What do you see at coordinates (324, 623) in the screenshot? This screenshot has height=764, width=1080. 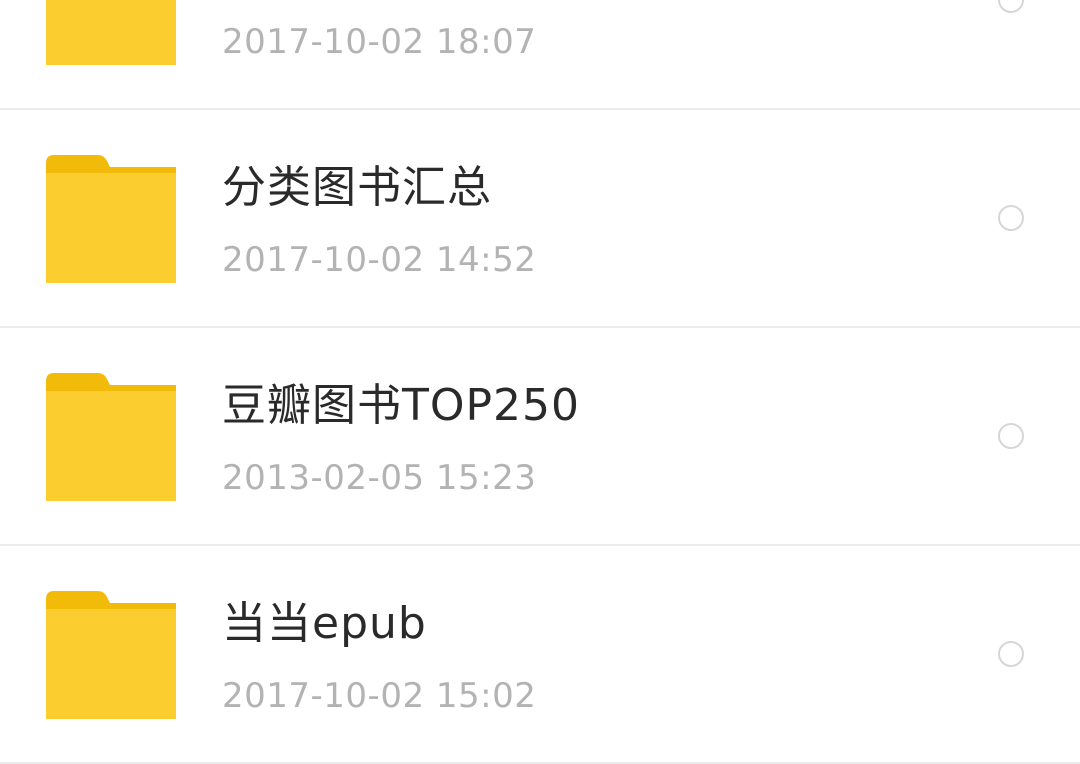 I see `file-name: 当当epub` at bounding box center [324, 623].